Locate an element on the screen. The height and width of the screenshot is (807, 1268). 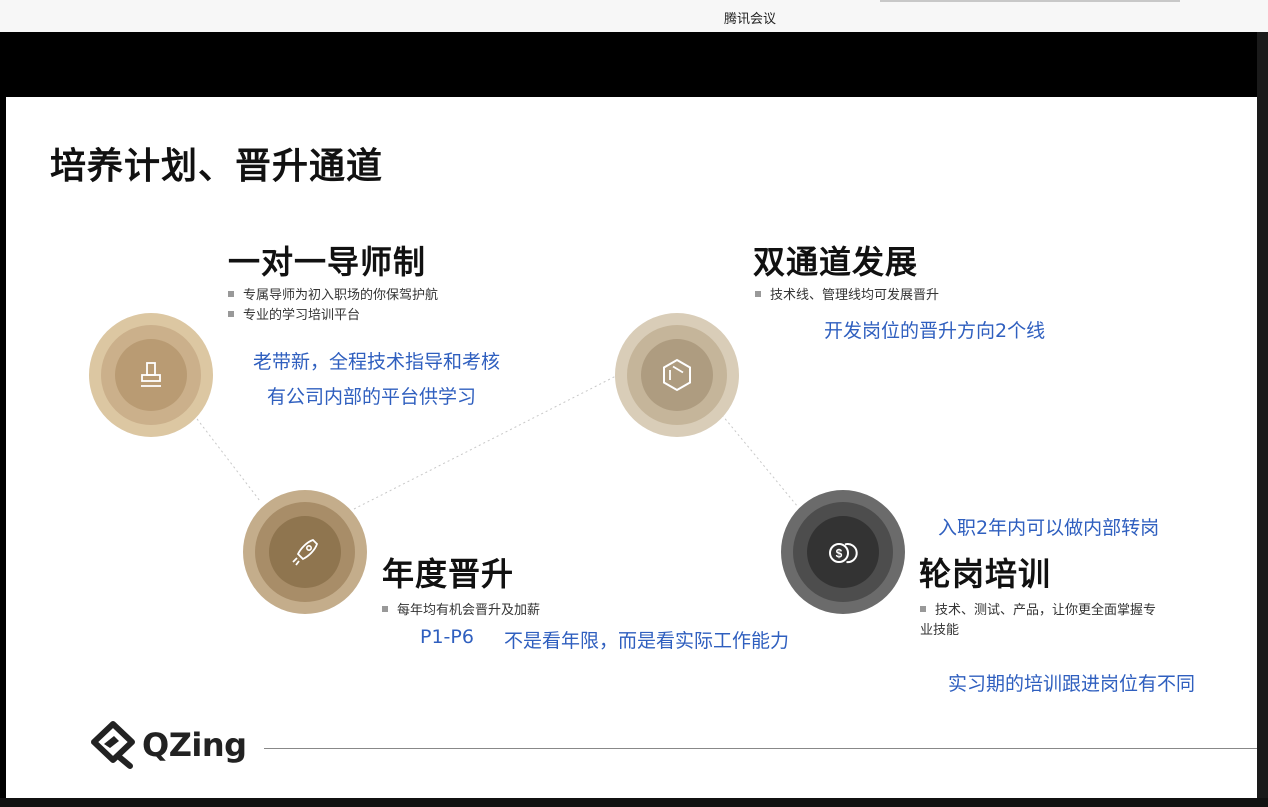
rotation-heading: 轮岗培训 is located at coordinates (985, 574).